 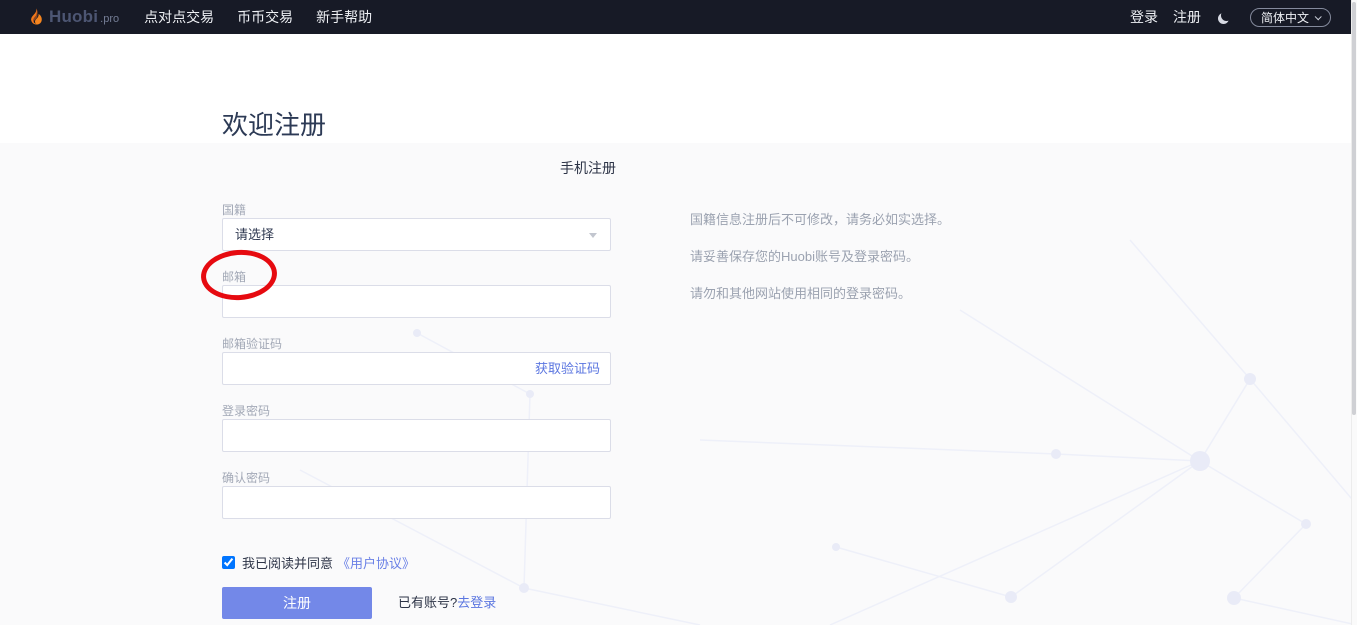 What do you see at coordinates (678, 17) in the screenshot?
I see `top-navbar: Huobi .pro 点对点交易 币币交易 新手帮助 登录 注册 简体中文` at bounding box center [678, 17].